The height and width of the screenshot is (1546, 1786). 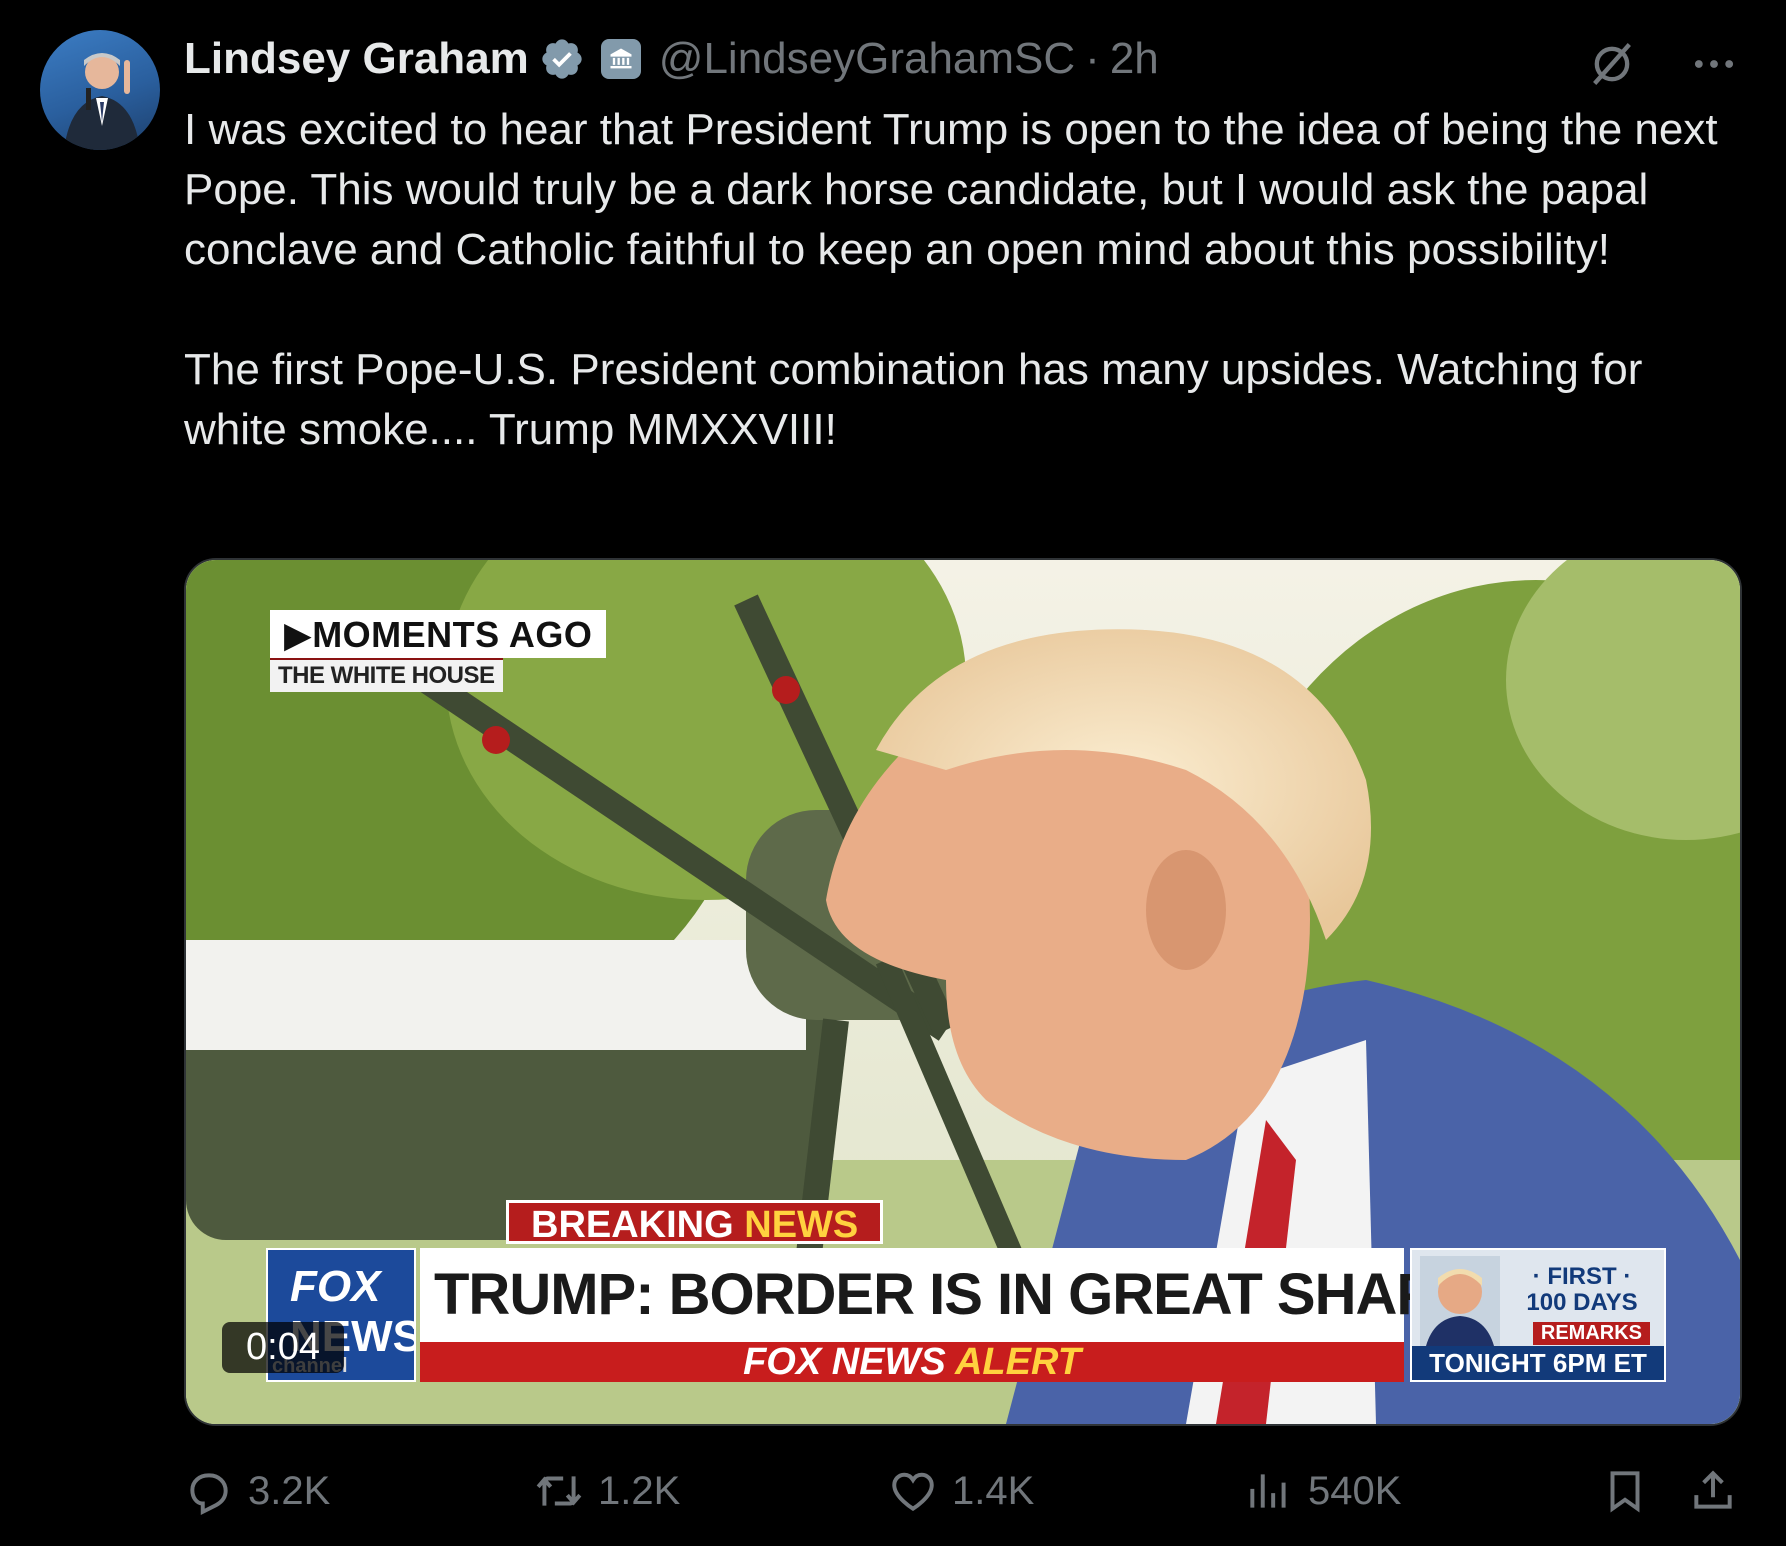 I want to click on like-button: 1.4K, so click(x=961, y=1491).